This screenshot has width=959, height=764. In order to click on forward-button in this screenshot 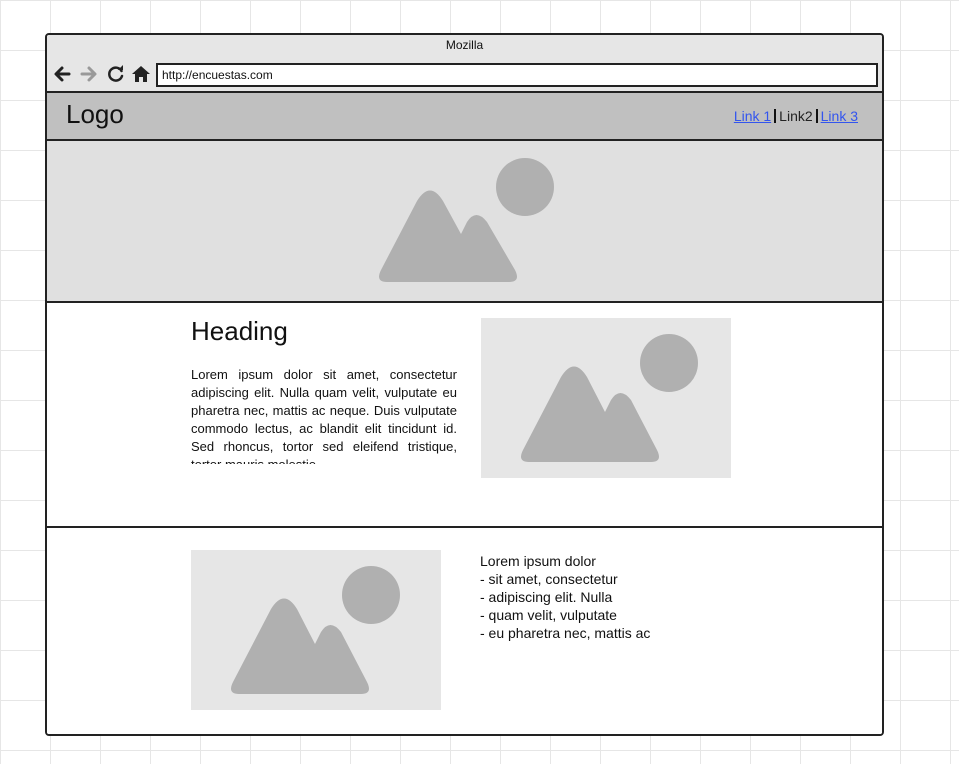, I will do `click(89, 74)`.